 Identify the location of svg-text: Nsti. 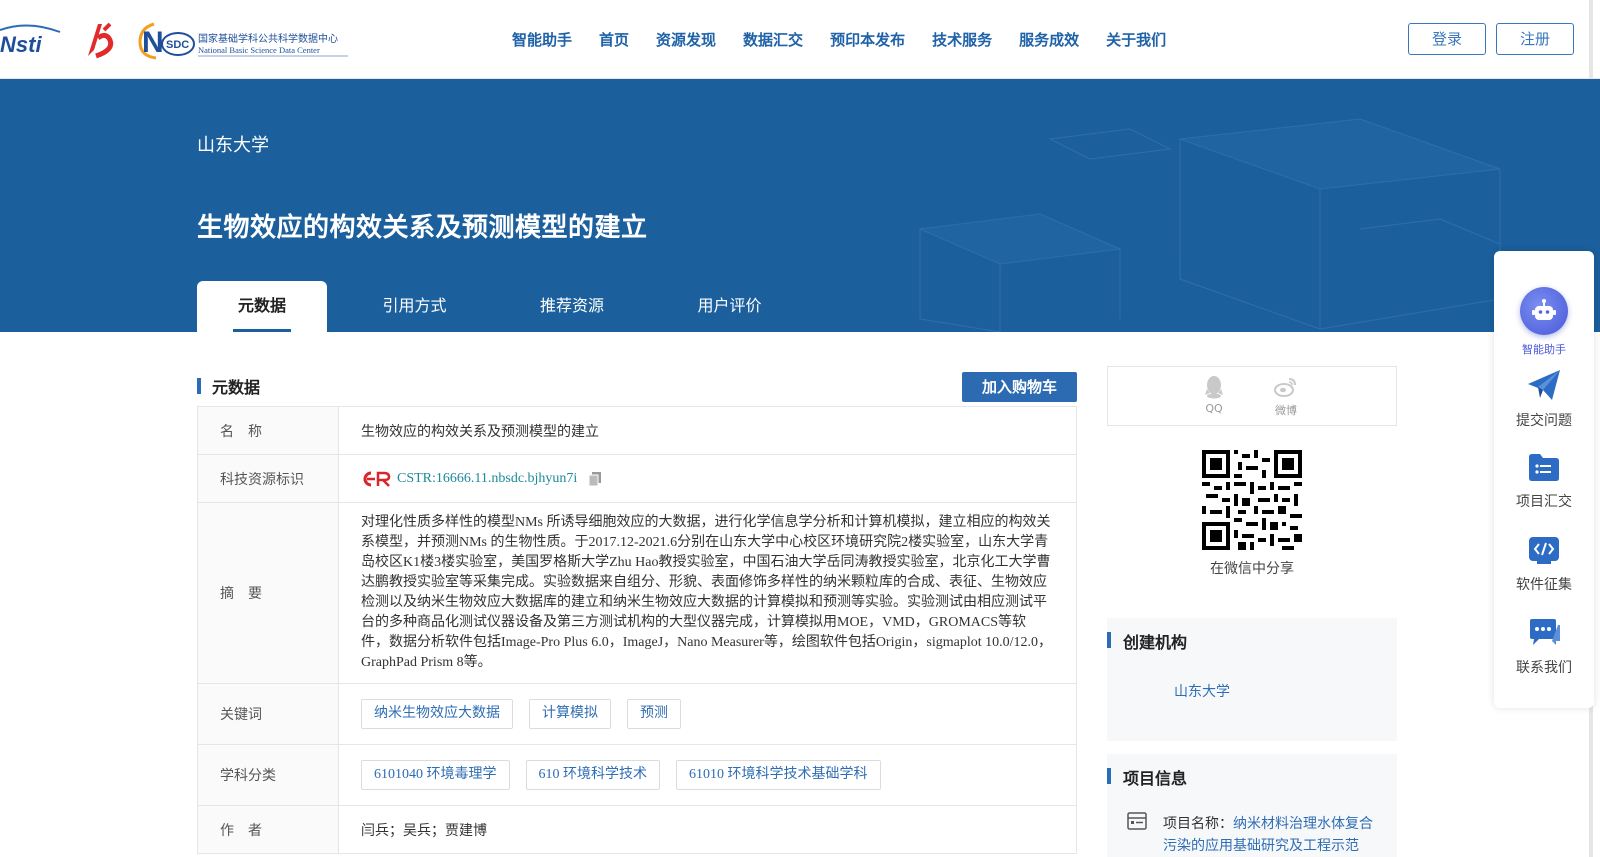
(21, 44).